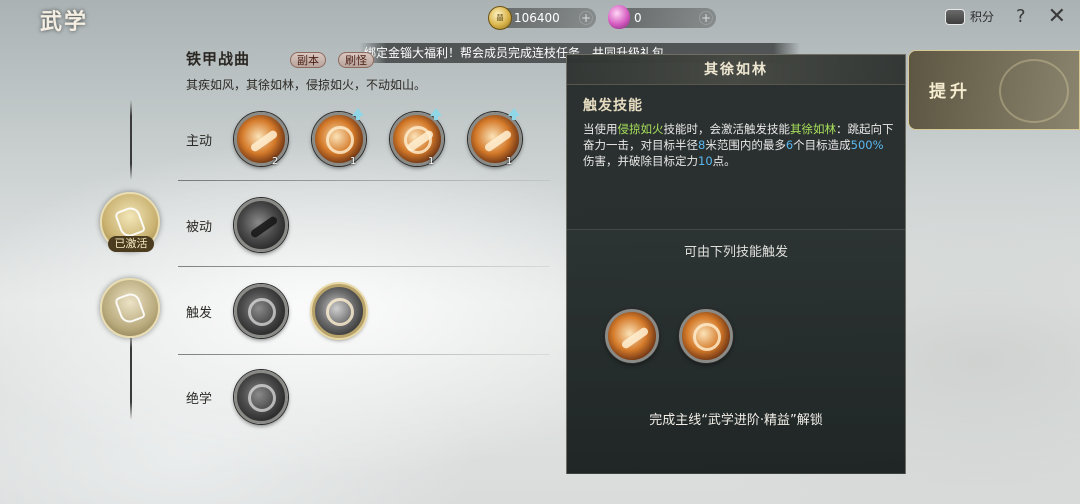  What do you see at coordinates (662, 17) in the screenshot?
I see `gem-balance: 0 +` at bounding box center [662, 17].